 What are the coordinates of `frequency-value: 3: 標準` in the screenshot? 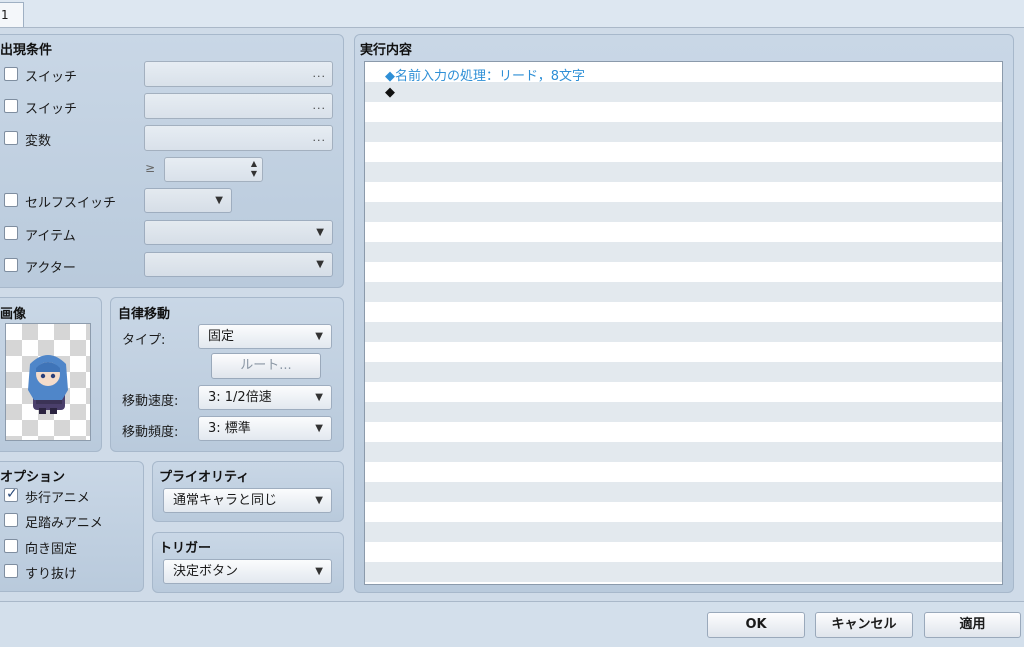 It's located at (229, 428).